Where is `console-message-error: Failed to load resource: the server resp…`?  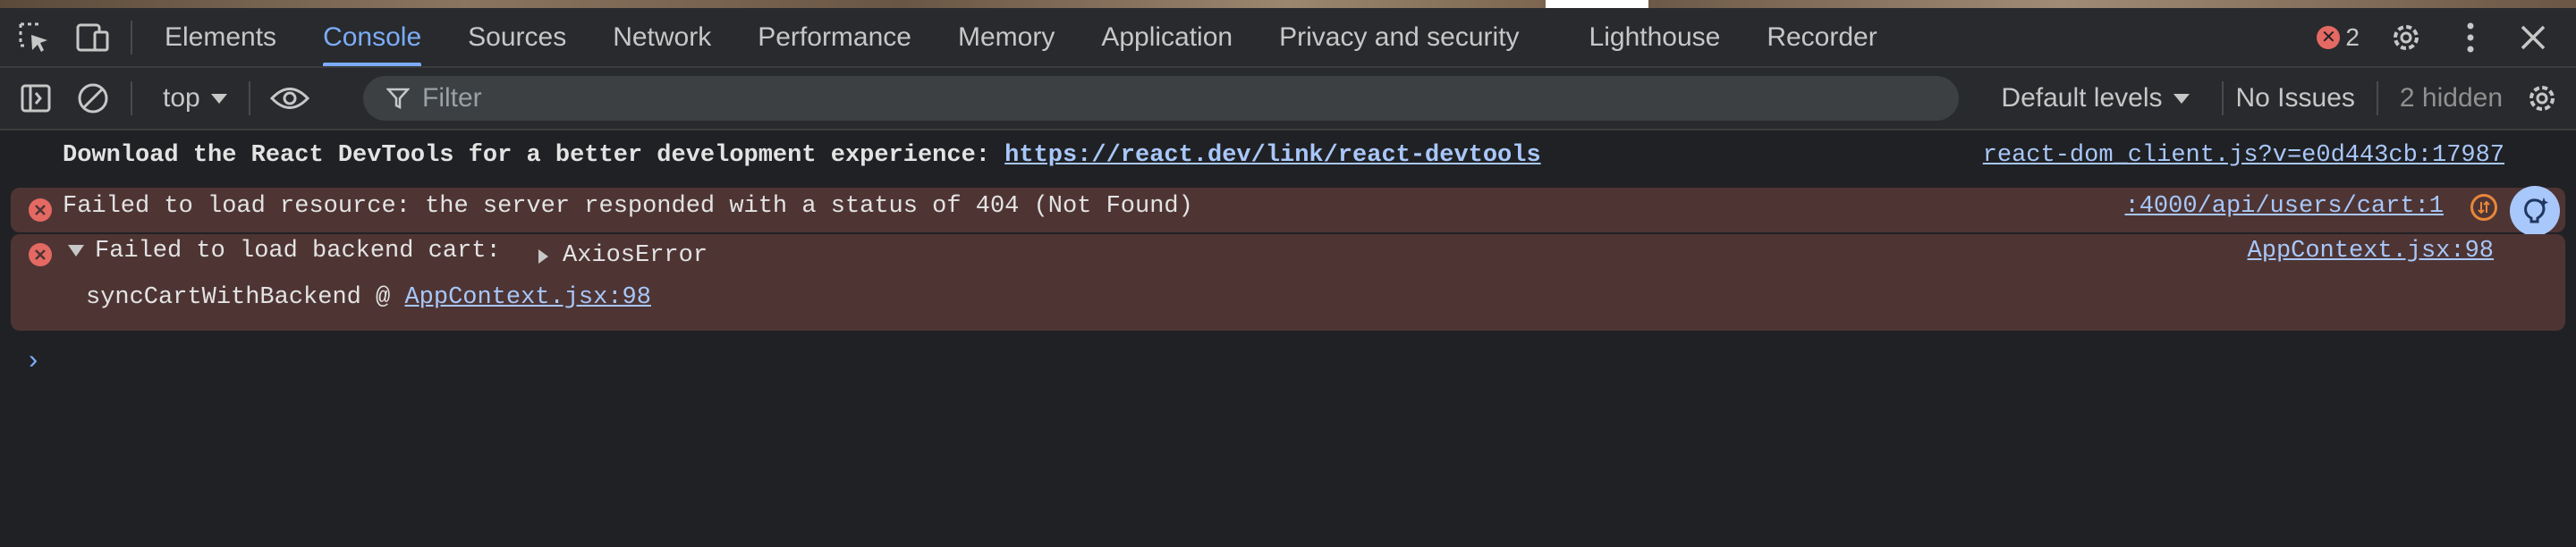 console-message-error: Failed to load resource: the server resp… is located at coordinates (1288, 210).